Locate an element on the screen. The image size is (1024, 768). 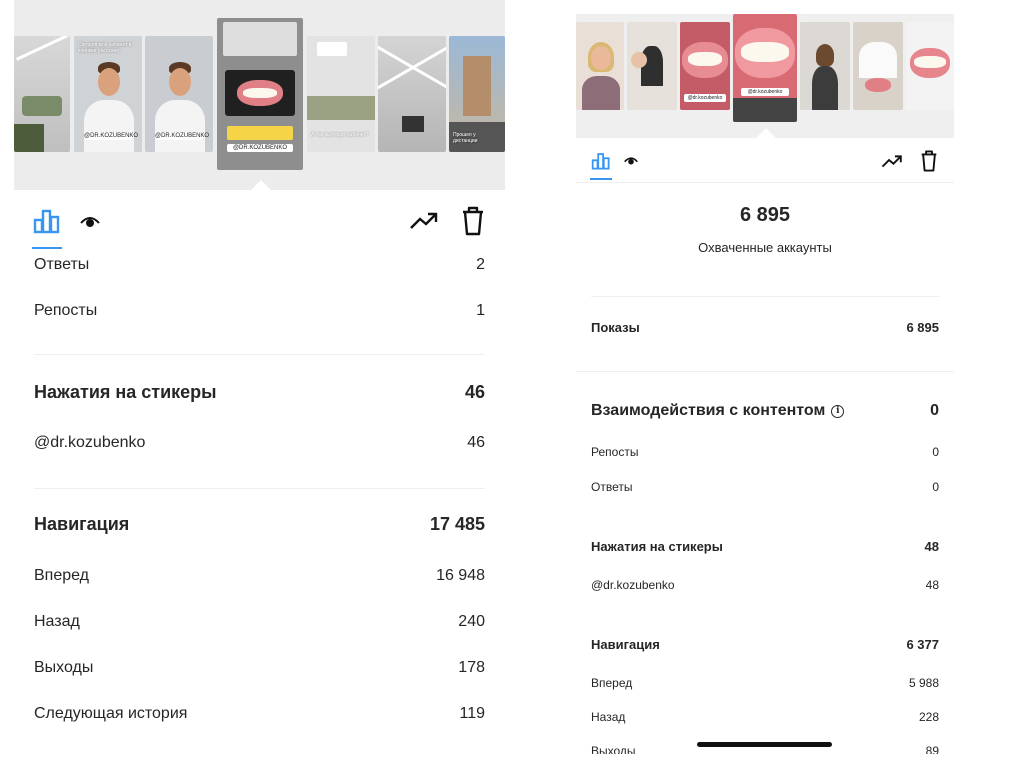
story-thumbnail: Прошел у дистанции is located at coordinates (477, 94).